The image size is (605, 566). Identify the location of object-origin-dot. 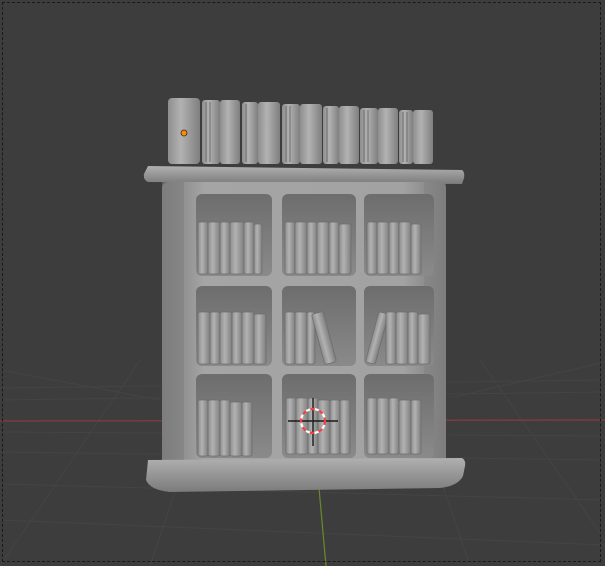
(184, 133).